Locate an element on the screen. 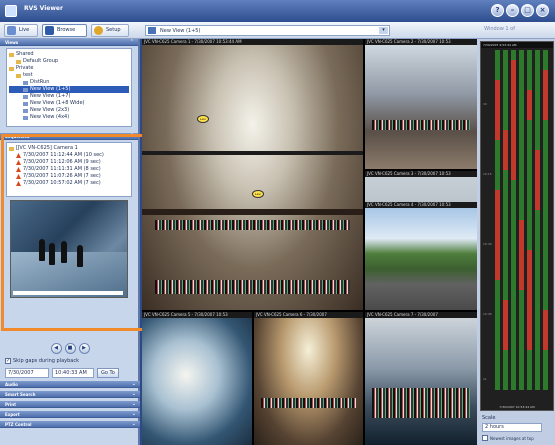  window-controls: ? – □ × is located at coordinates (520, 10).